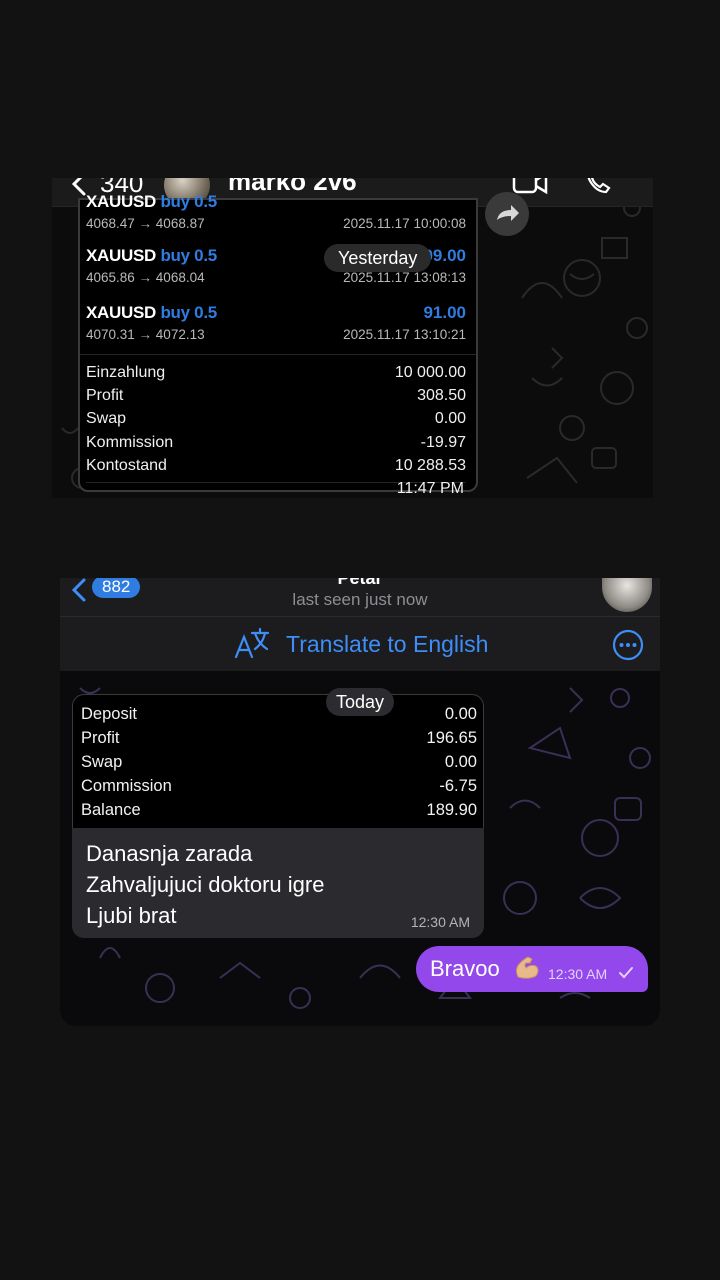 This screenshot has width=720, height=1280. What do you see at coordinates (276, 465) in the screenshot?
I see `summary-row: Kontostand 10 288.53` at bounding box center [276, 465].